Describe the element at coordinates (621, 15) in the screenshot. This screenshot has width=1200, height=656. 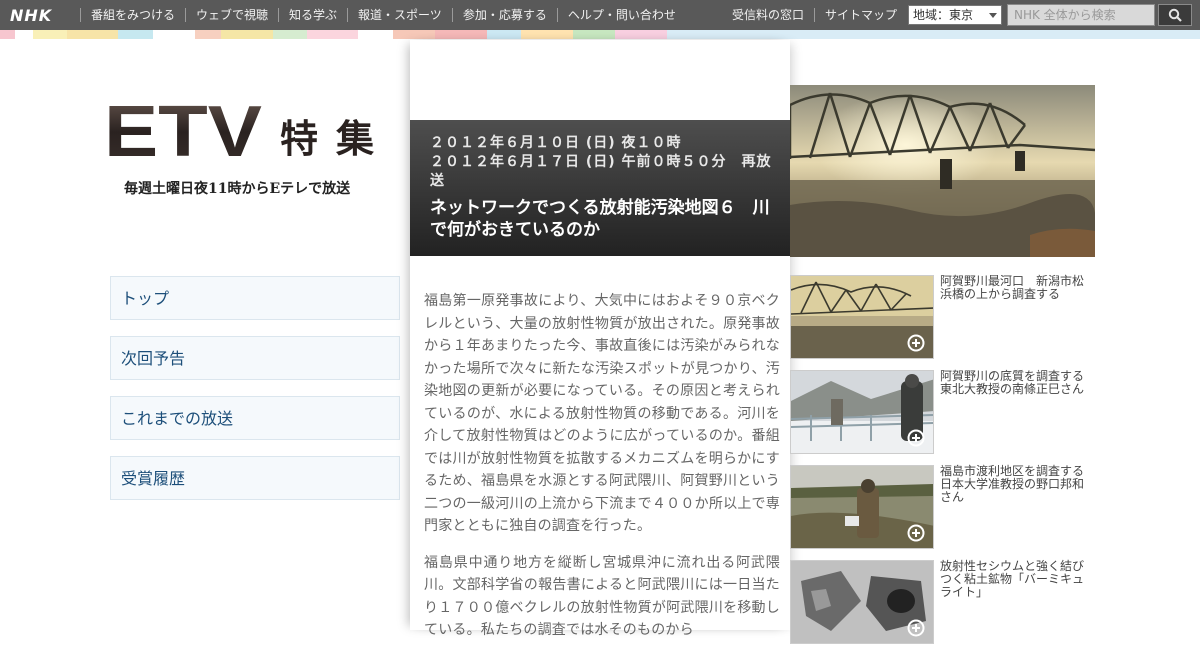
I see `nav-help: ヘルプ・問い合わせ` at that location.